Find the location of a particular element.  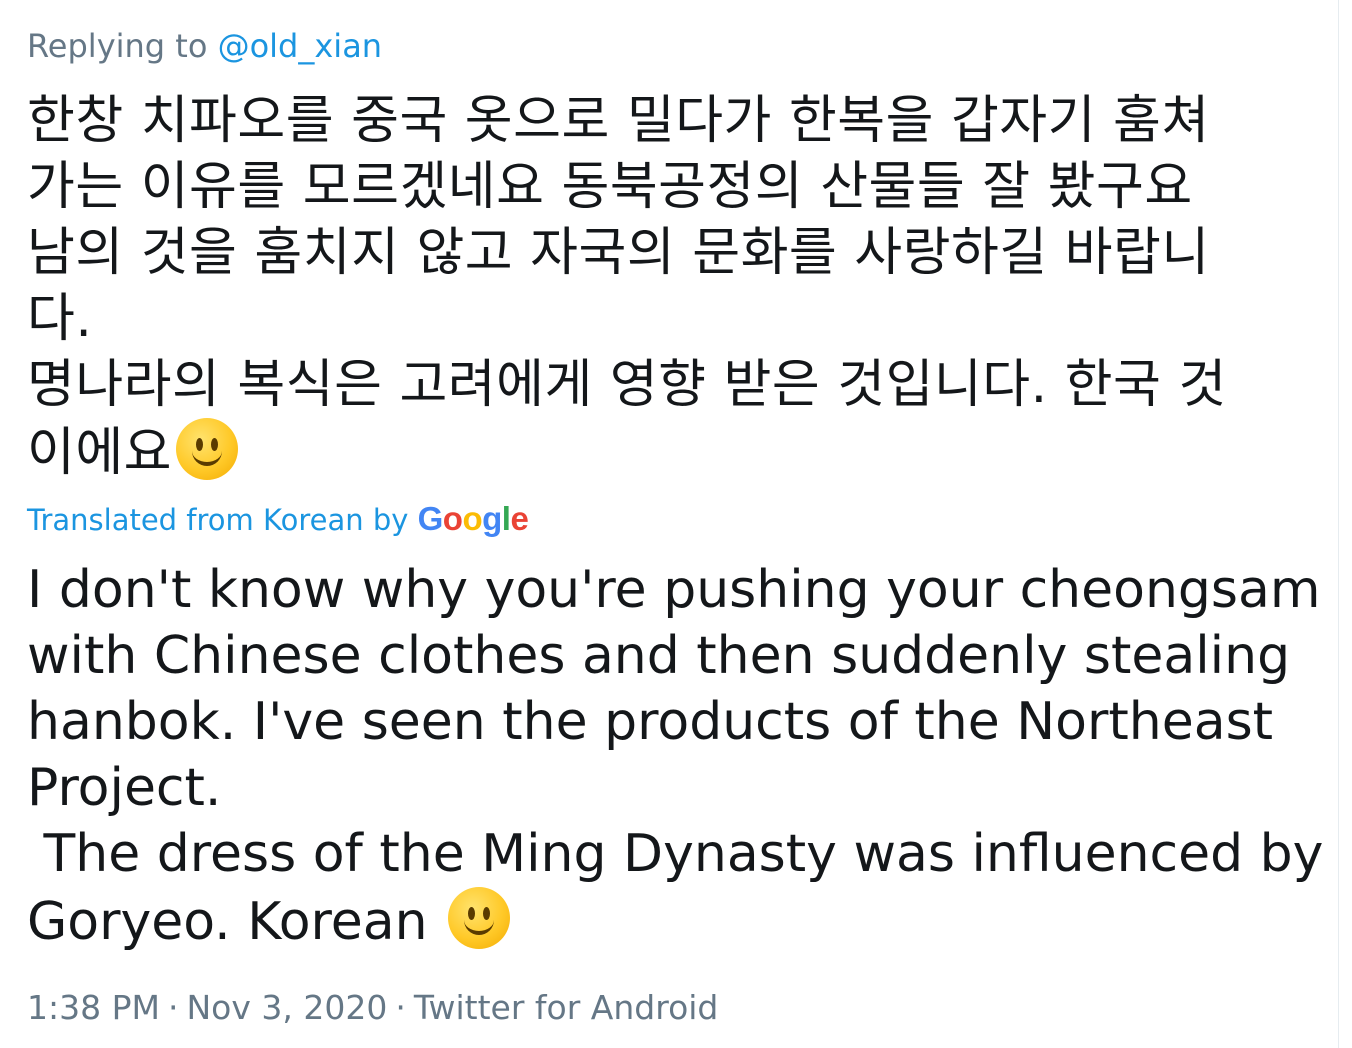

google-logo: Google is located at coordinates (473, 518).